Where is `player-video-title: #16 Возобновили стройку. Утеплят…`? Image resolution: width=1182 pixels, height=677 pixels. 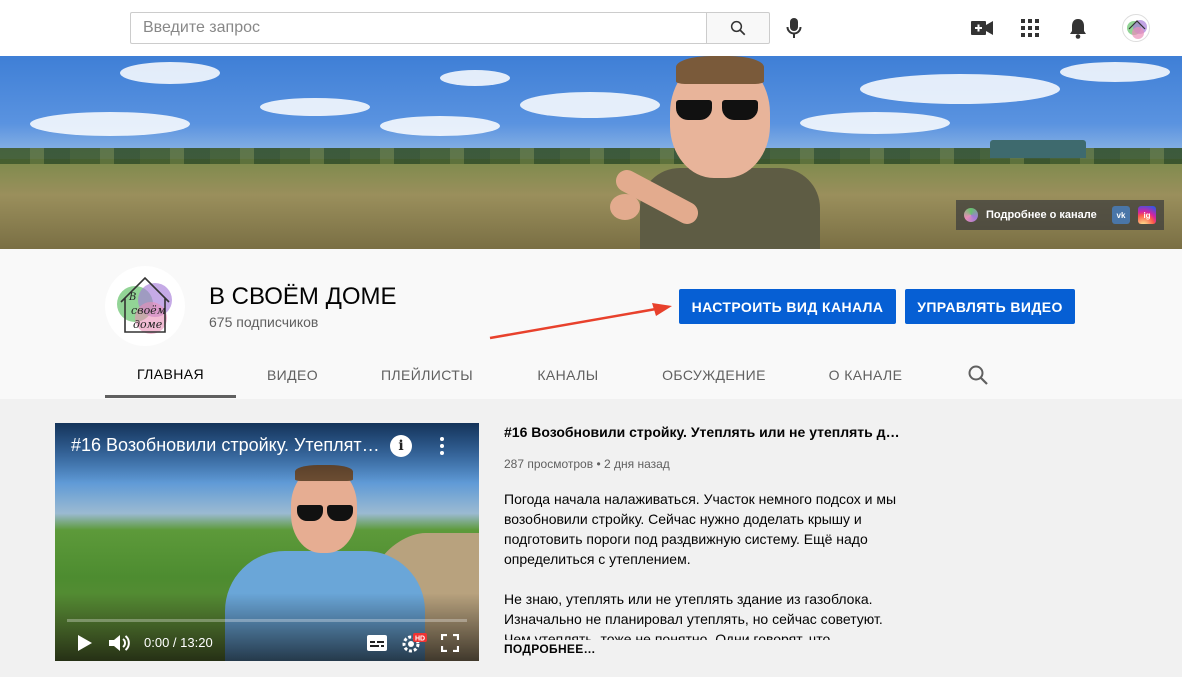
player-video-title: #16 Возобновили стройку. Утеплят… is located at coordinates (230, 445).